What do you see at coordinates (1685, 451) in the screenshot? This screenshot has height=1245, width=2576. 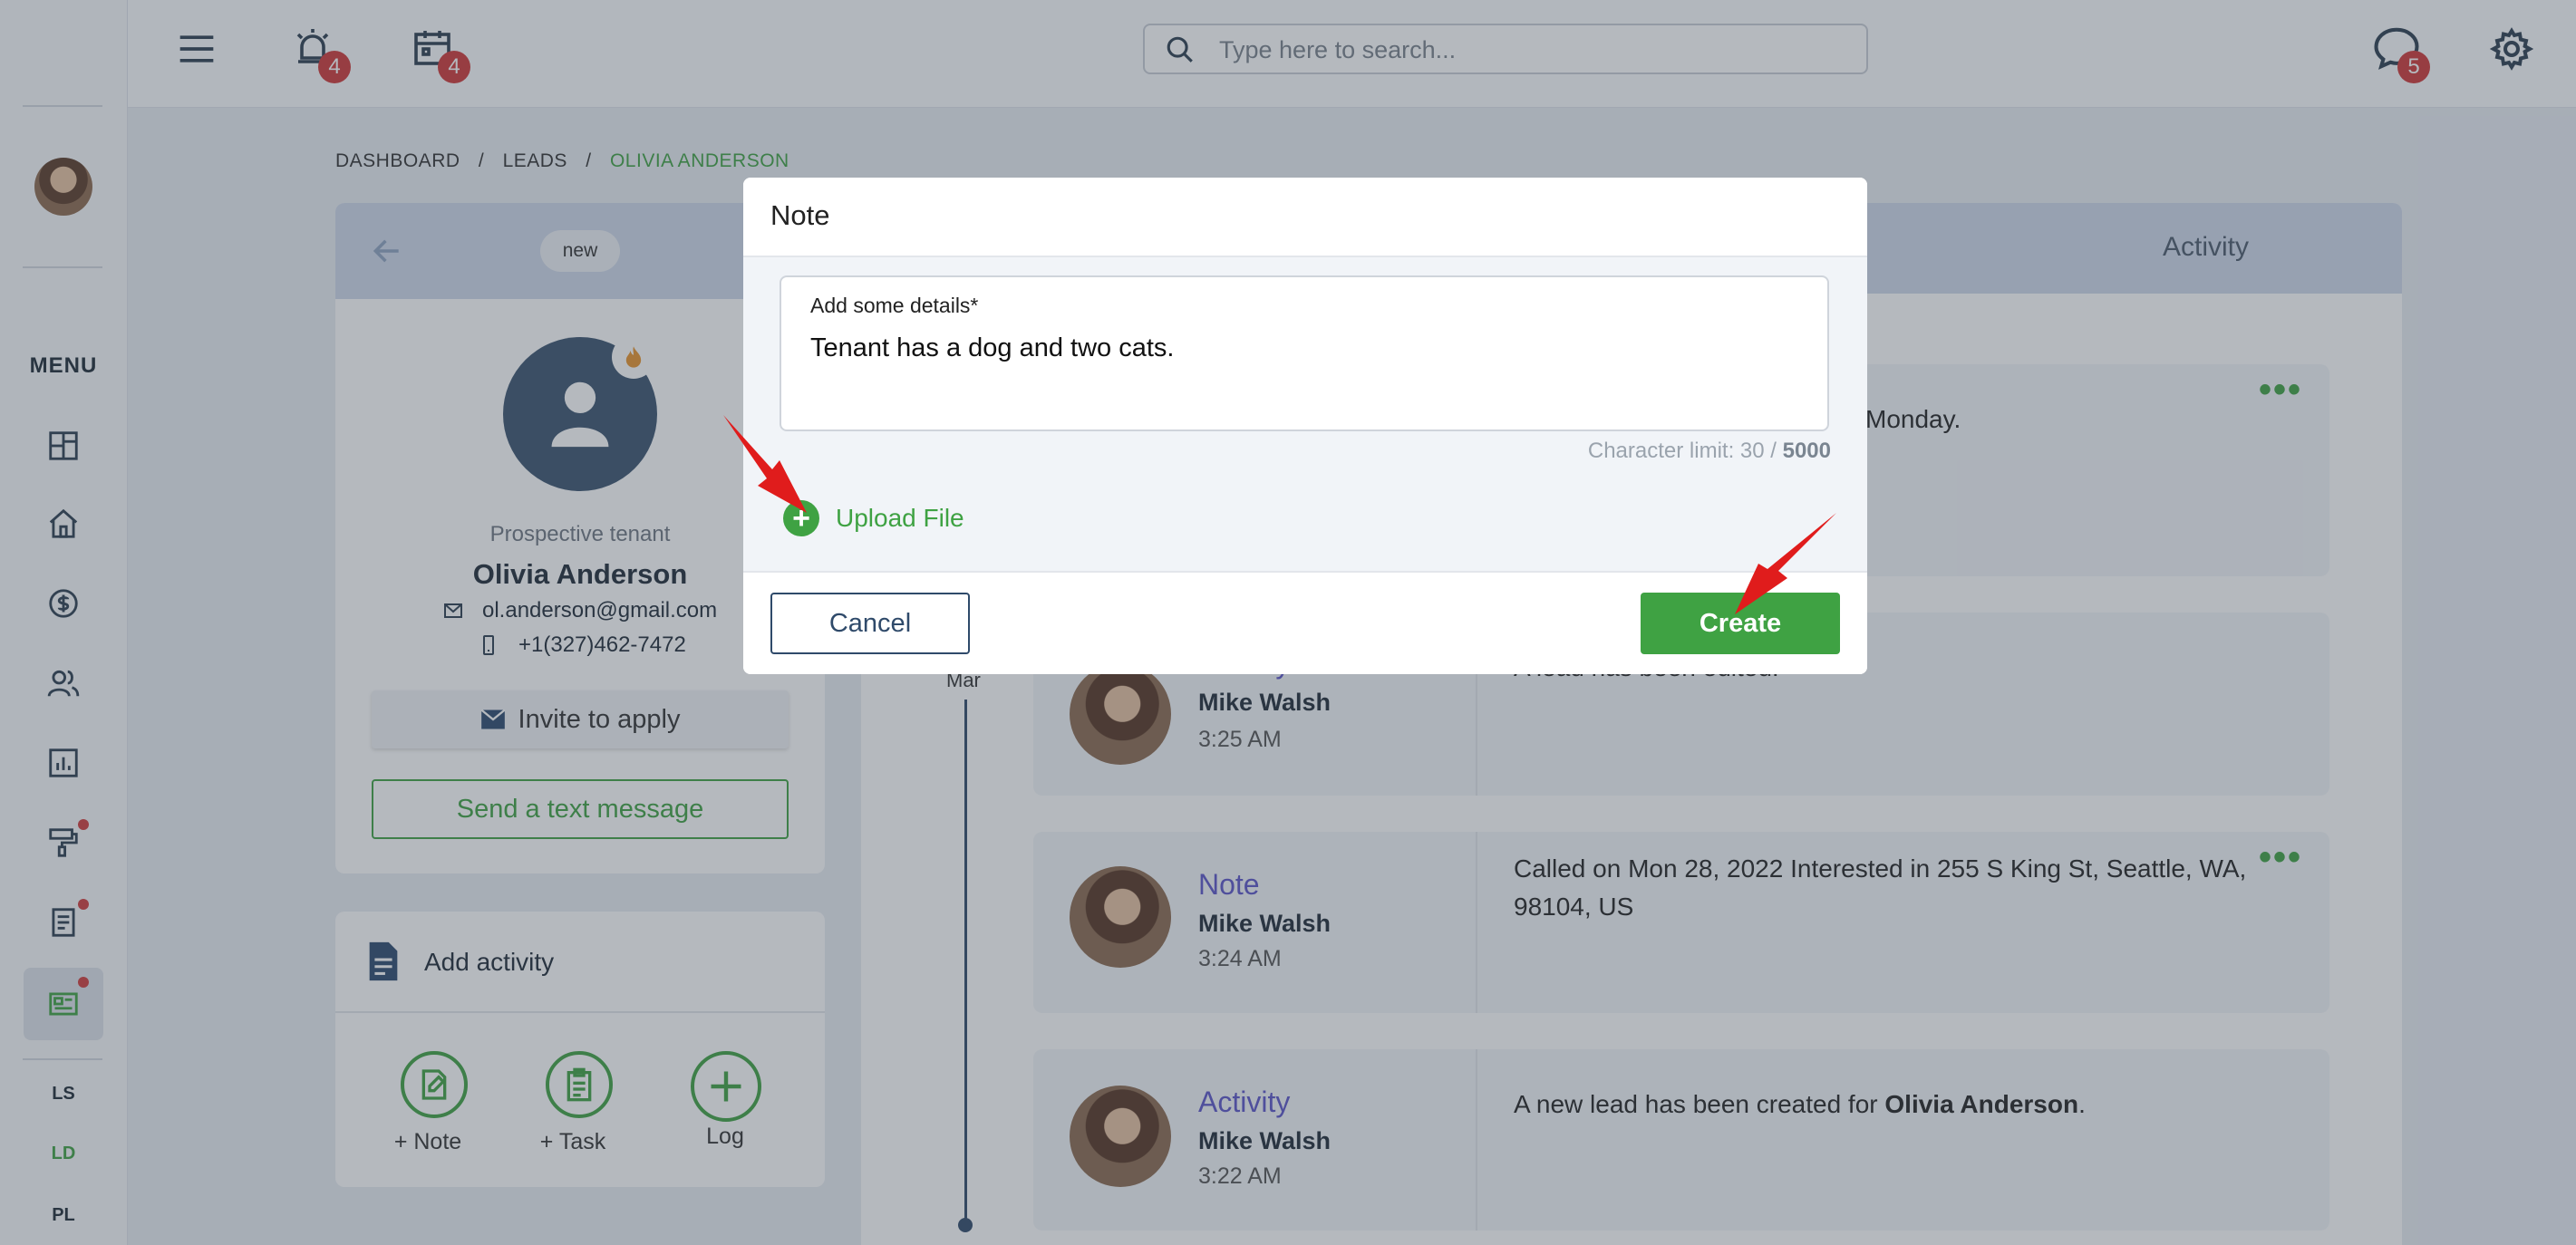 I see `char-limit-text: Character limit: 30 /` at bounding box center [1685, 451].